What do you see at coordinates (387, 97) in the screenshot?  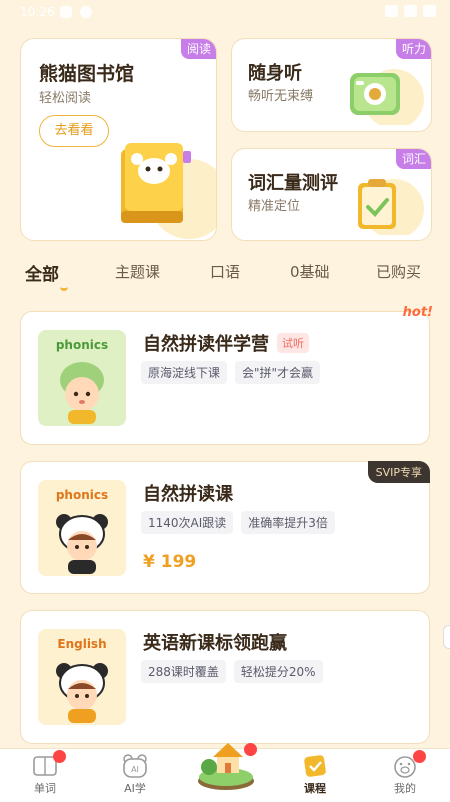 I see `radio-icon` at bounding box center [387, 97].